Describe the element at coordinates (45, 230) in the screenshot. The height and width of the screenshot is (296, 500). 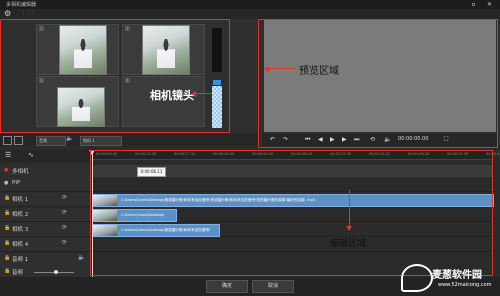
I see `track-header: 🔒 相机 3 ⟳` at that location.